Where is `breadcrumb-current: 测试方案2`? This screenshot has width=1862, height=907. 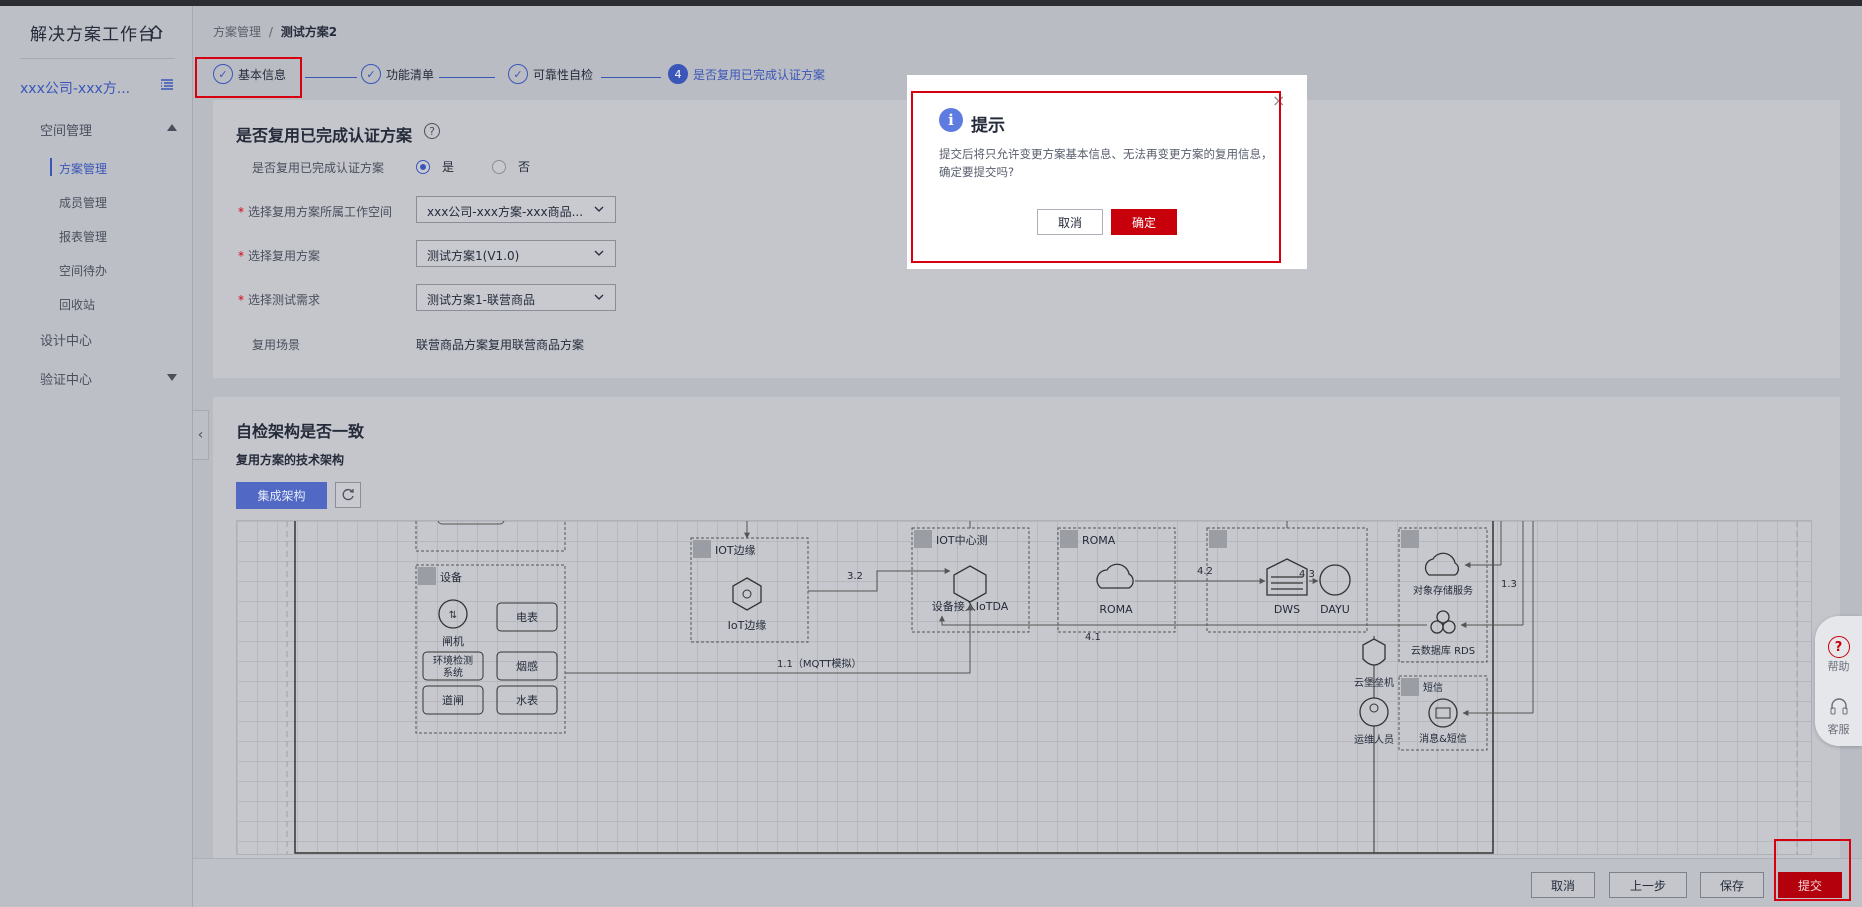
breadcrumb-current: 测试方案2 is located at coordinates (309, 32).